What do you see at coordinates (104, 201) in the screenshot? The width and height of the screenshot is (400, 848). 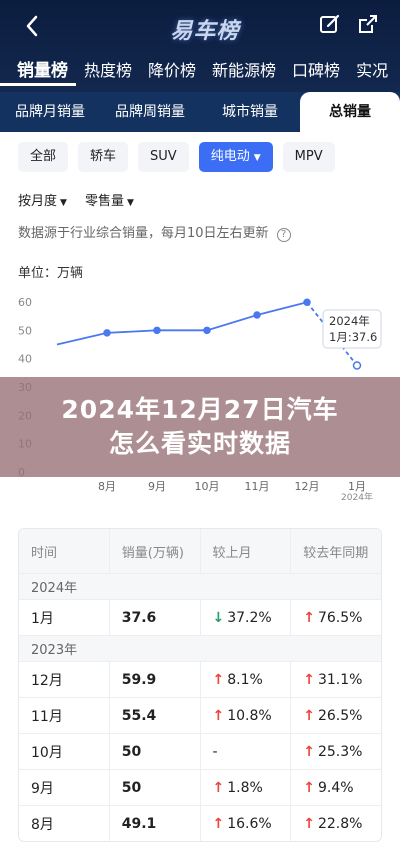 I see `retail-label: 零售量` at bounding box center [104, 201].